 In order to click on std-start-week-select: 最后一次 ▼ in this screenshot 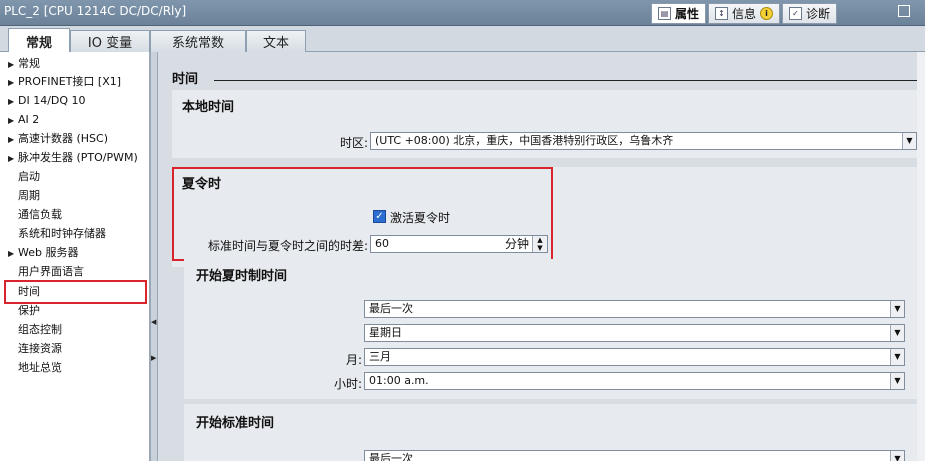, I will do `click(634, 455)`.